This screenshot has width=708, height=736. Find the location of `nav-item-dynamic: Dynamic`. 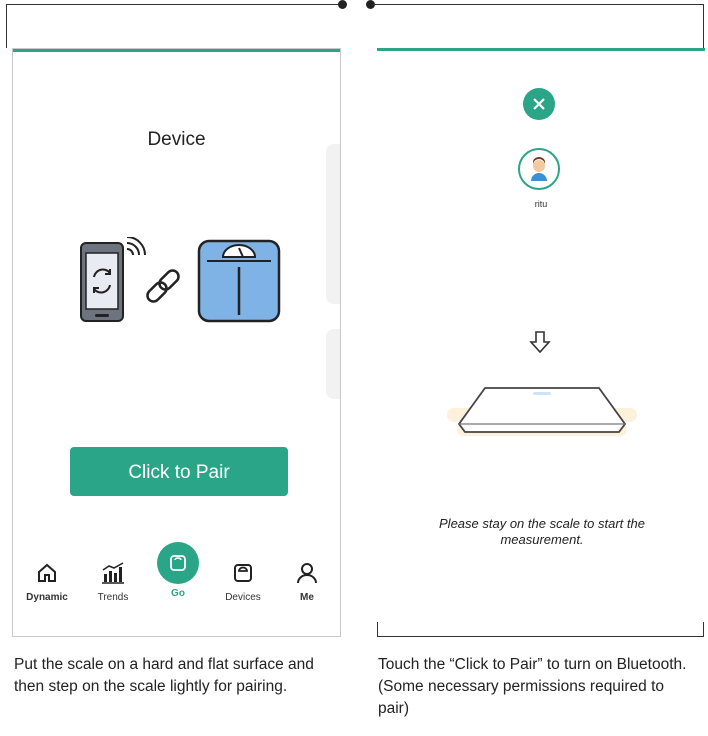

nav-item-dynamic: Dynamic is located at coordinates (47, 579).